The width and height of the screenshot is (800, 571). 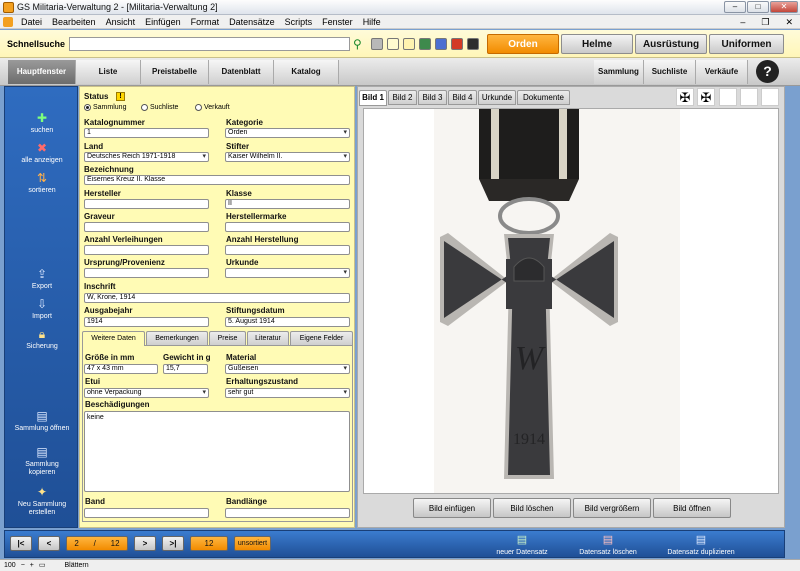 I want to click on category-uniformen-button: Uniformen, so click(x=746, y=44).